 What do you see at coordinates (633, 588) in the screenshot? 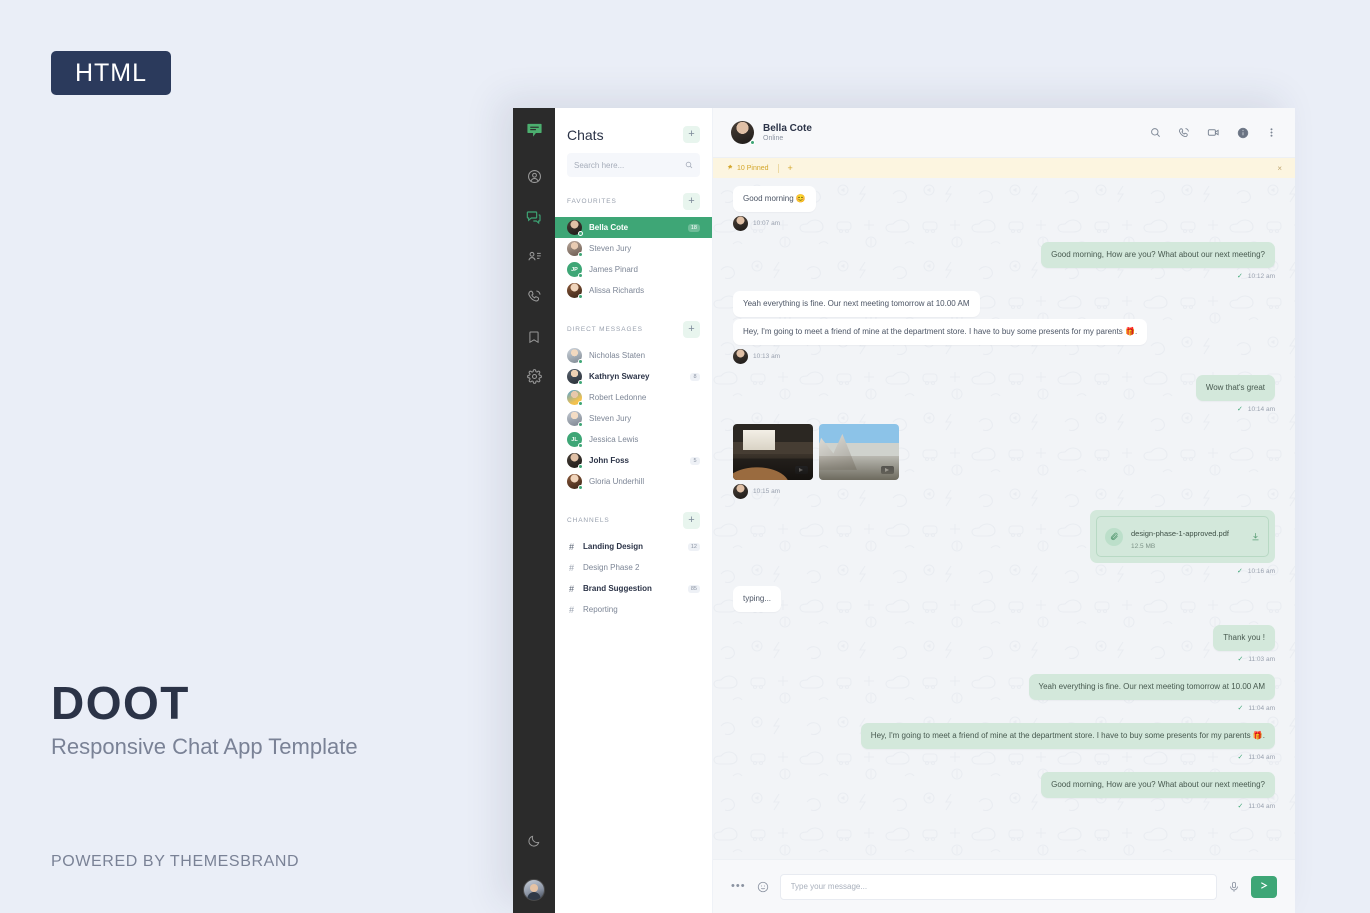
I see `channel-item: # Brand Suggestion 85` at bounding box center [633, 588].